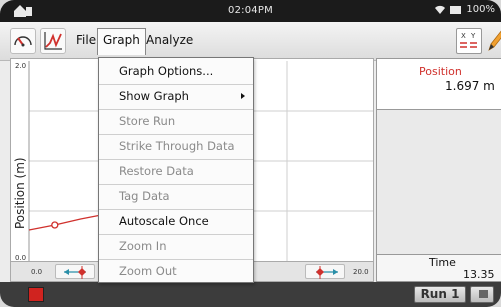  What do you see at coordinates (21, 258) in the screenshot?
I see `y-axis-min-tick: 0.0` at bounding box center [21, 258].